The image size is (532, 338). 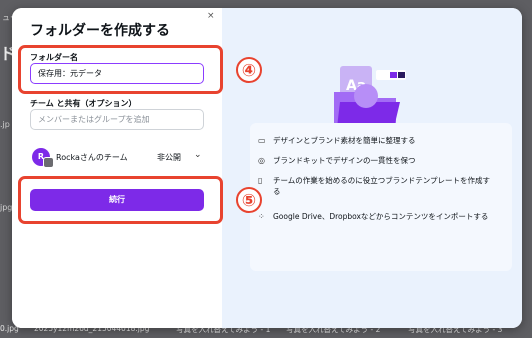 I want to click on close-icon: ×, so click(x=211, y=16).